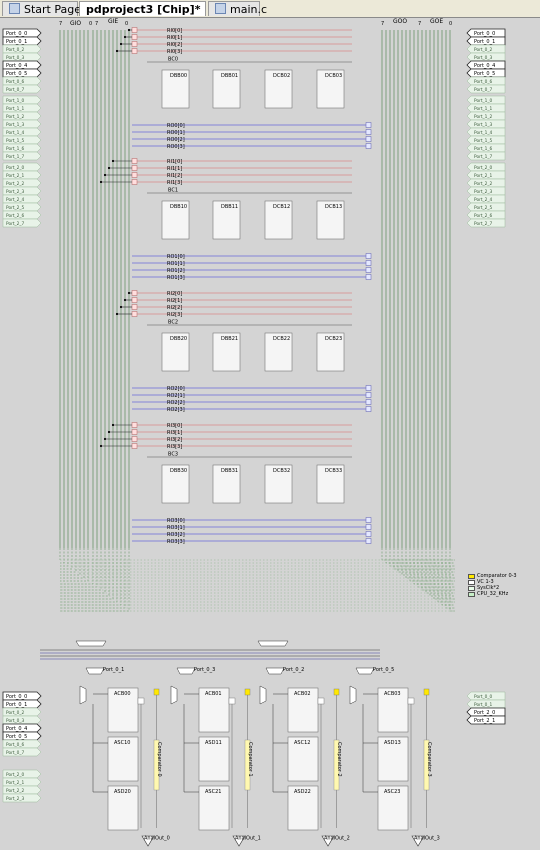  Describe the element at coordinates (486, 73) in the screenshot. I see `right-port-pin: Port_0_5` at that location.